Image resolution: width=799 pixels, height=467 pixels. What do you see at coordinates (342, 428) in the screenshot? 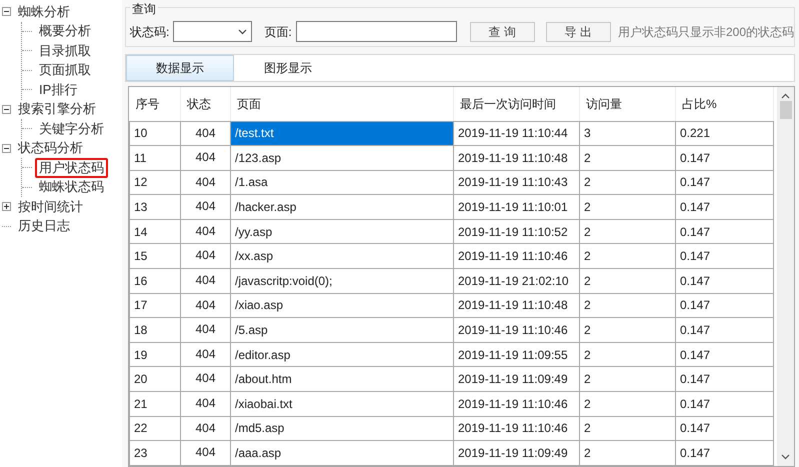
I see `table-cell: /md5.asp` at bounding box center [342, 428].